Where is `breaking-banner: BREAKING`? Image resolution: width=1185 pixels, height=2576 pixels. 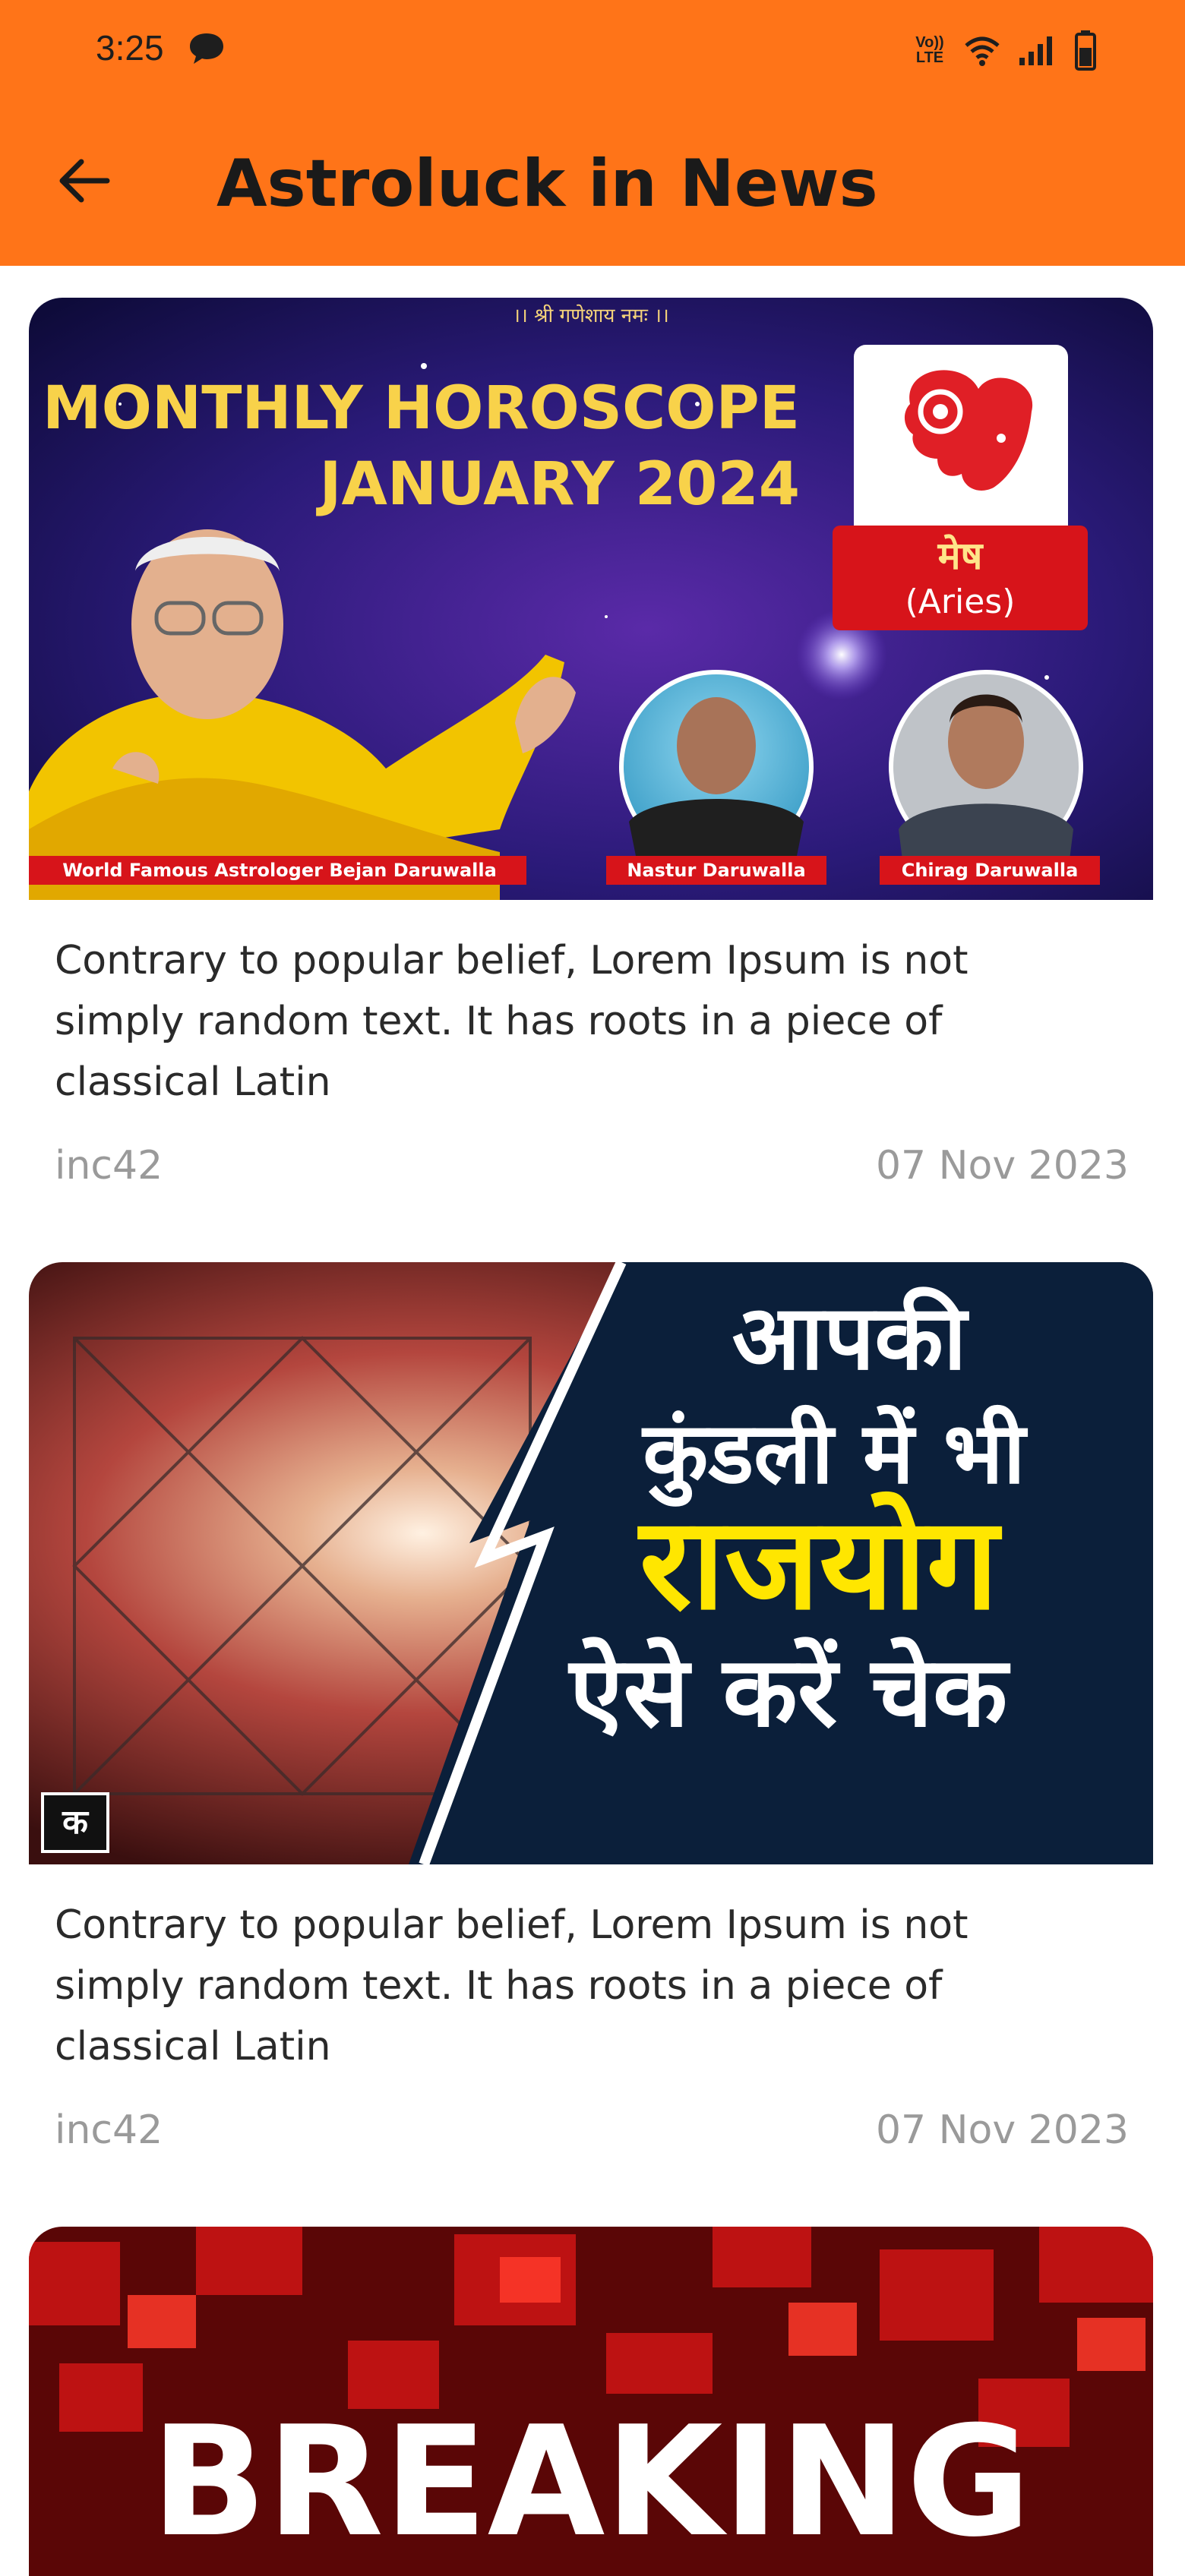 breaking-banner: BREAKING is located at coordinates (591, 2401).